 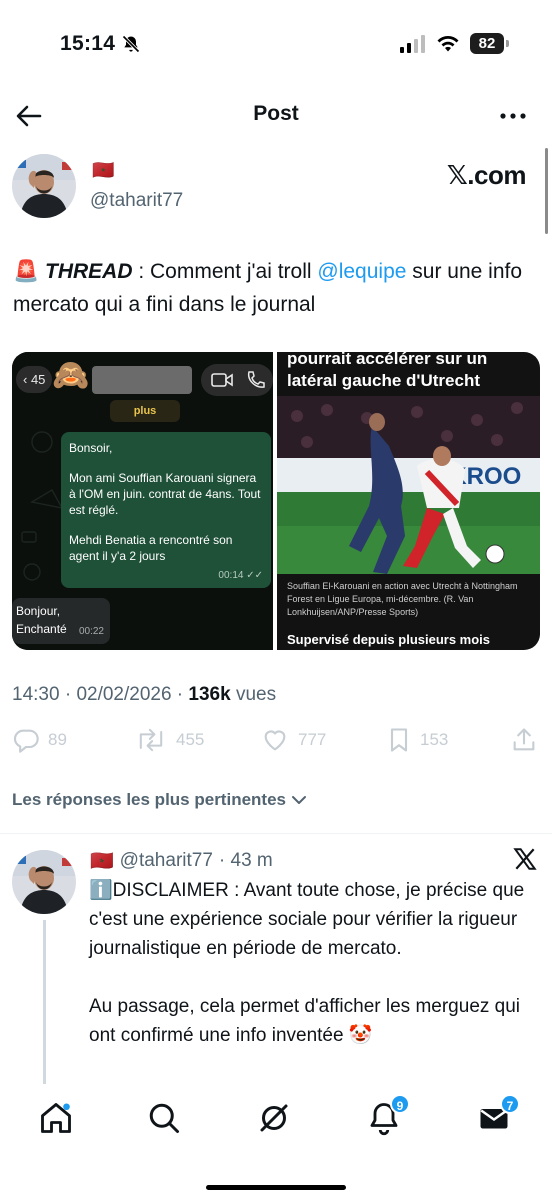 I want to click on more-dots-icon, so click(x=513, y=116).